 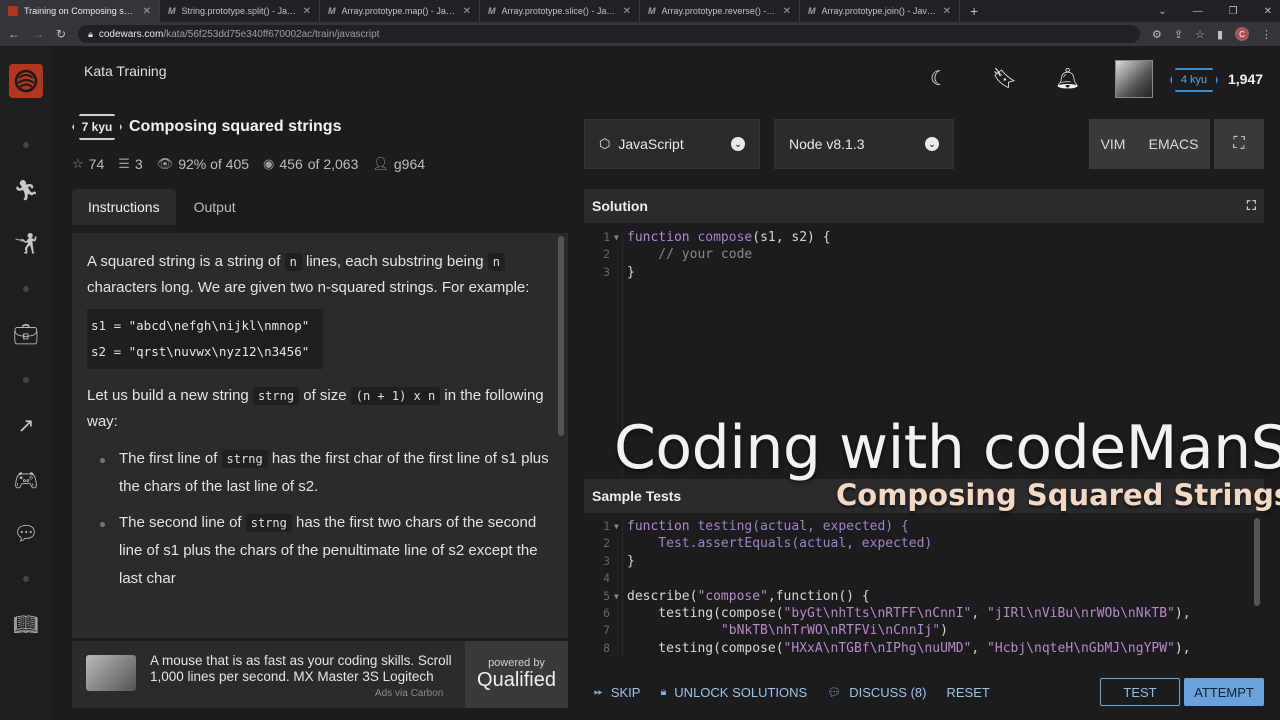 I want to click on back-icon: ←, so click(x=14, y=34).